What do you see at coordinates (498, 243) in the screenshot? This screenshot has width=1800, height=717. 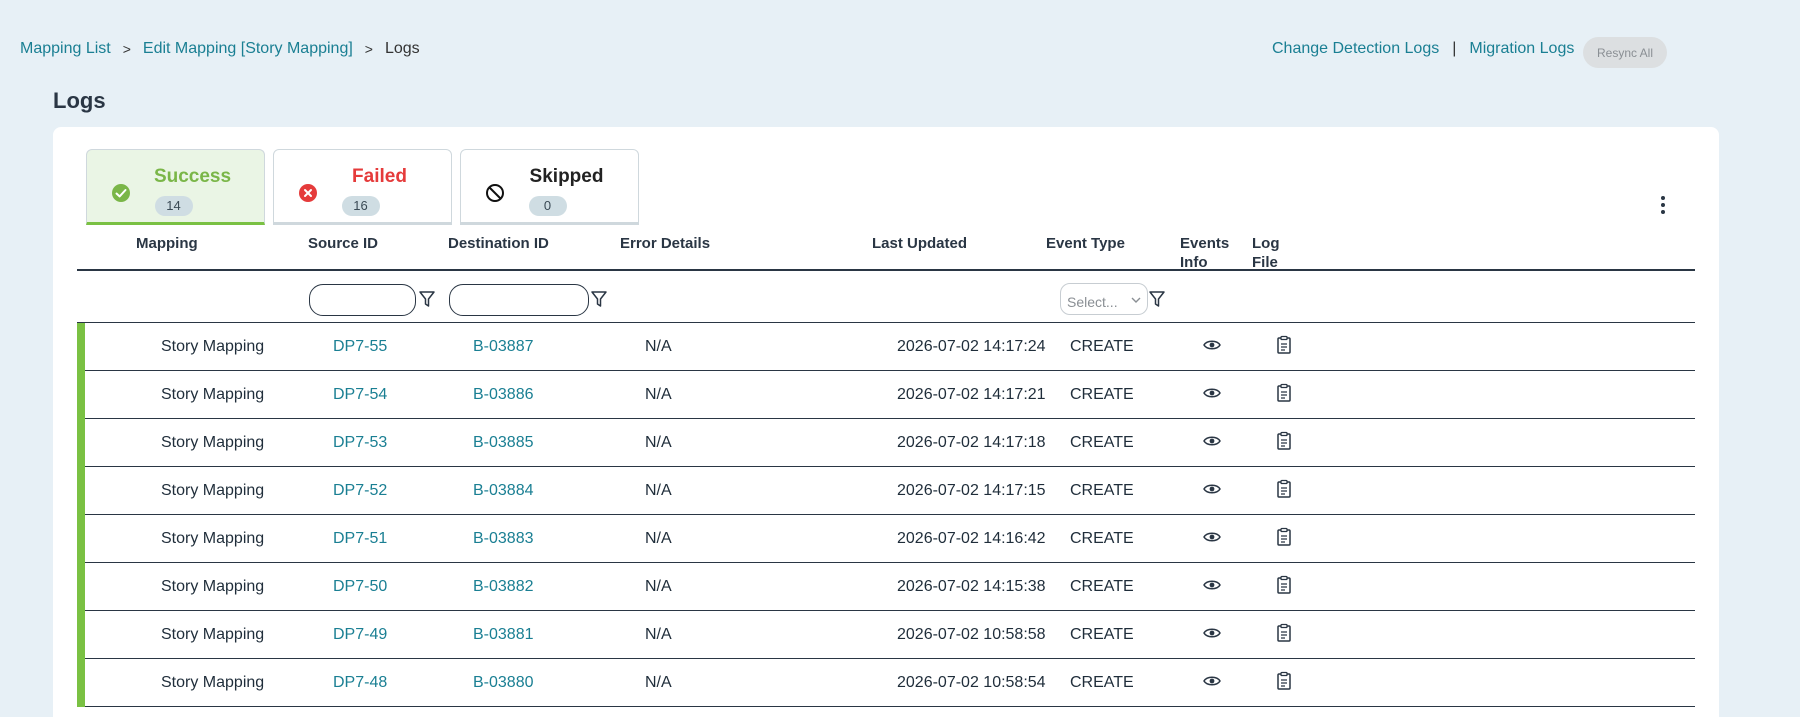 I see `header-destination-id: Destination ID` at bounding box center [498, 243].